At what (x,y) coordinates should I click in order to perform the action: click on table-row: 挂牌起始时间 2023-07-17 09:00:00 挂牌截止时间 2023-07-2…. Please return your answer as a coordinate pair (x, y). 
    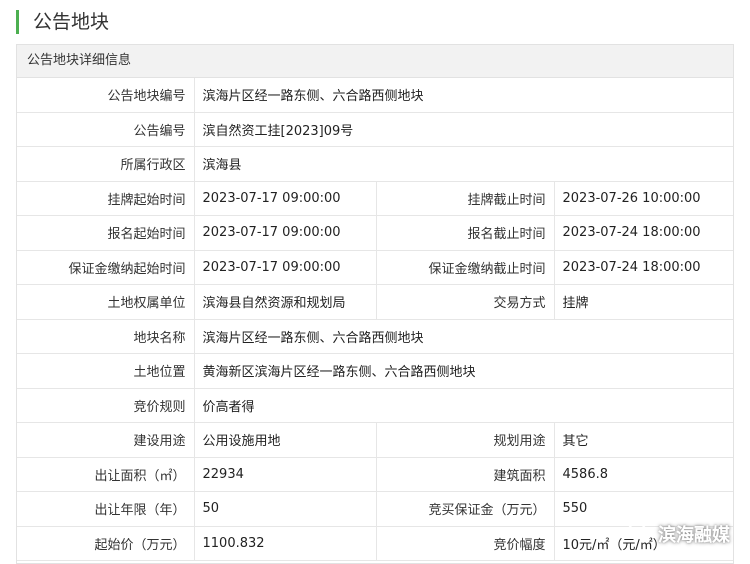
    Looking at the image, I should click on (375, 198).